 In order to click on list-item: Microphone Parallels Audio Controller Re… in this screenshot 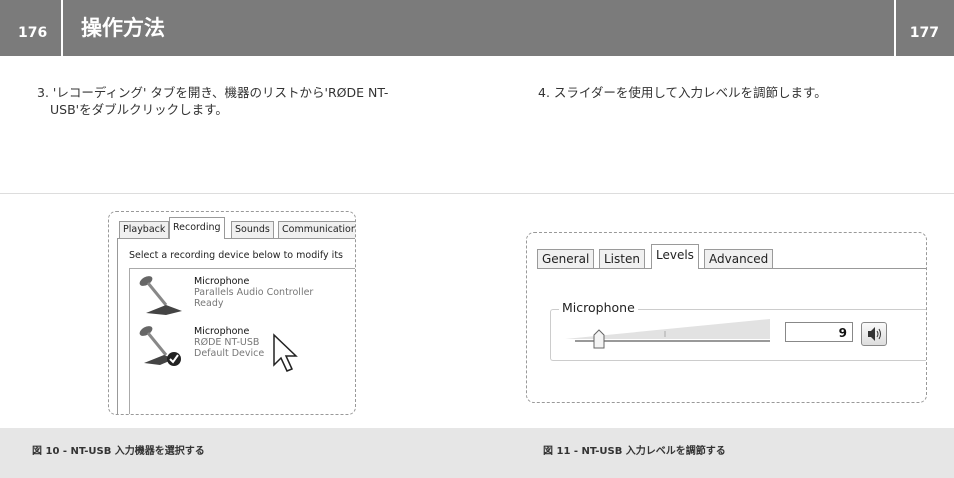, I will do `click(242, 293)`.